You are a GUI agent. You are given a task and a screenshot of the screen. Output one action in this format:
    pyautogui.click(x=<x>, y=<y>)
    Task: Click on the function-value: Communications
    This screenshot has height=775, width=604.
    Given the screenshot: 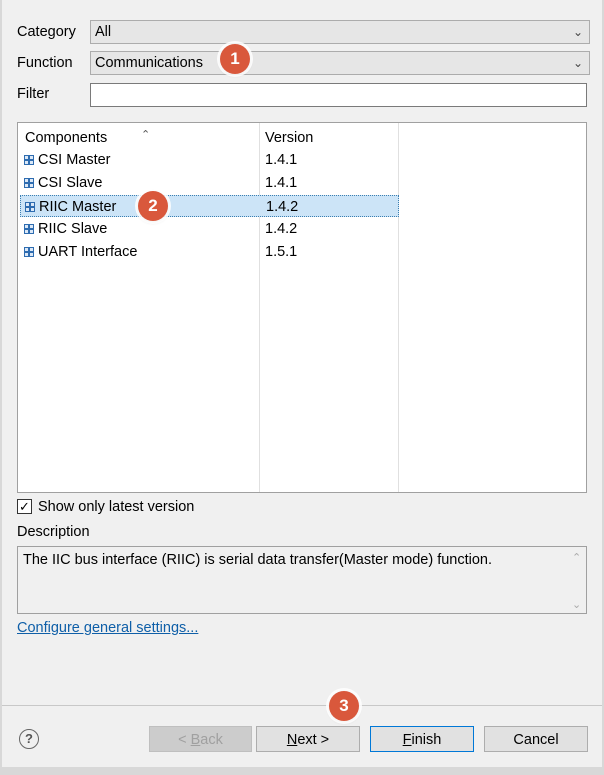 What is the action you would take?
    pyautogui.click(x=149, y=63)
    